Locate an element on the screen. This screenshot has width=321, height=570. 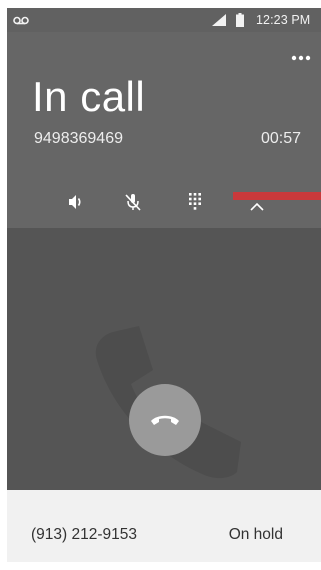
mute-button is located at coordinates (133, 202).